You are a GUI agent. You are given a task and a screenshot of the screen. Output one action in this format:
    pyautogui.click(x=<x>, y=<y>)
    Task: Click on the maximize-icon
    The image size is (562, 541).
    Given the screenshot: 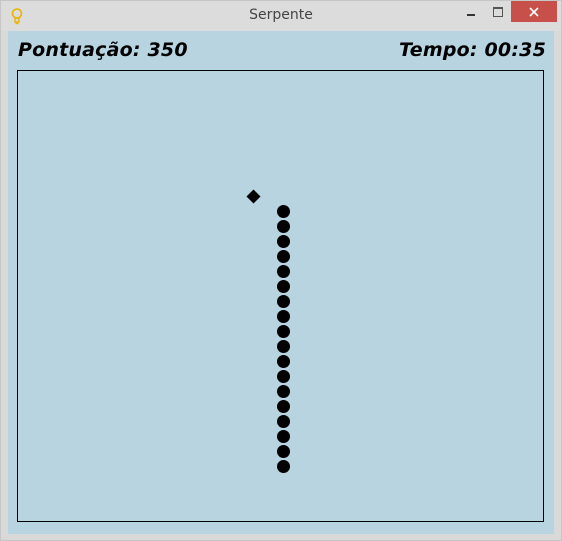 What is the action you would take?
    pyautogui.click(x=498, y=11)
    